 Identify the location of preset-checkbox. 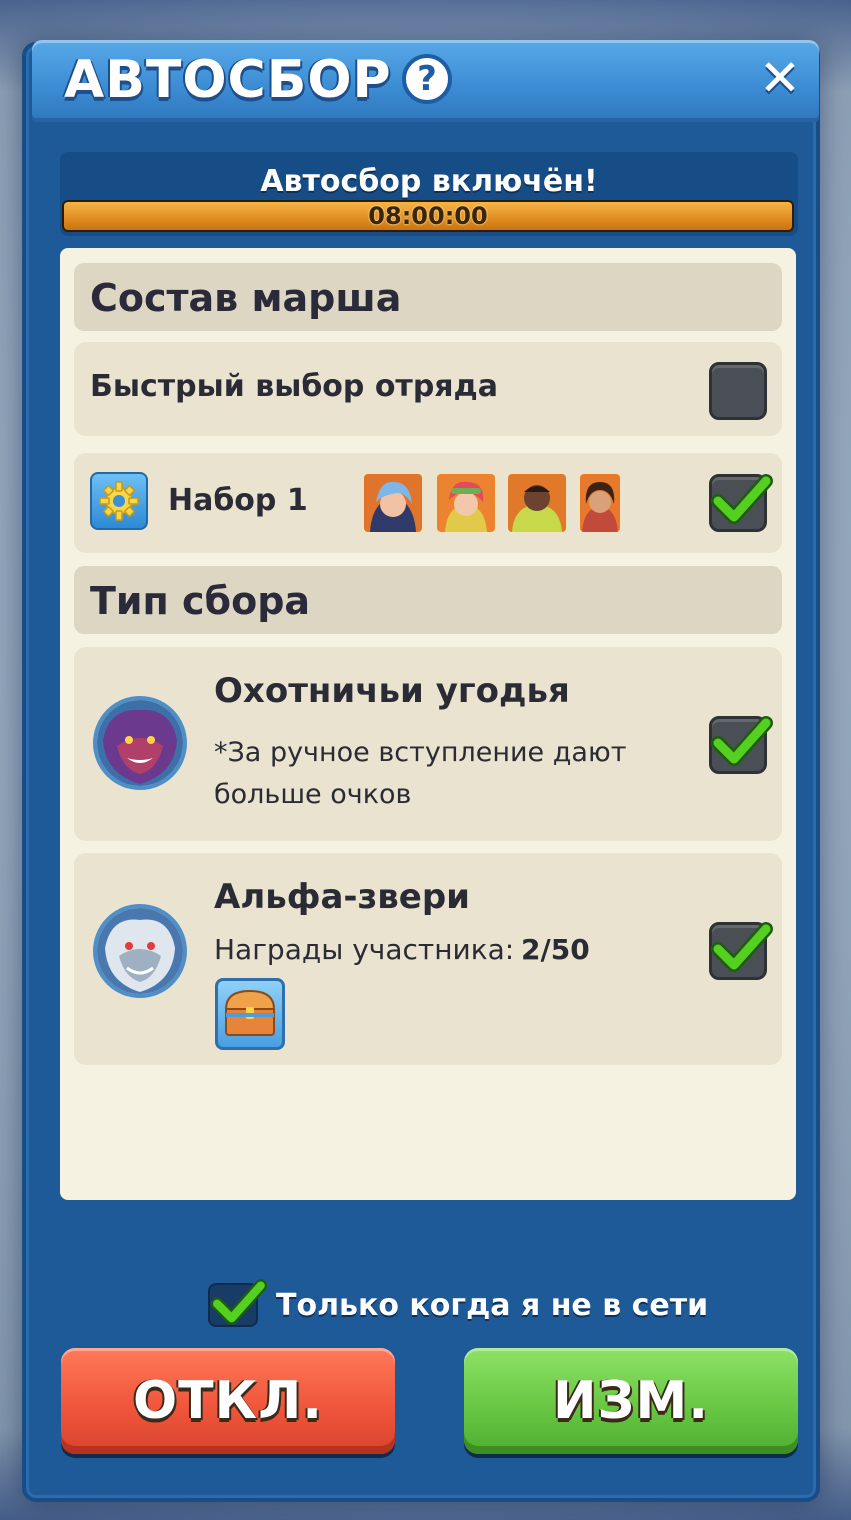
(741, 503).